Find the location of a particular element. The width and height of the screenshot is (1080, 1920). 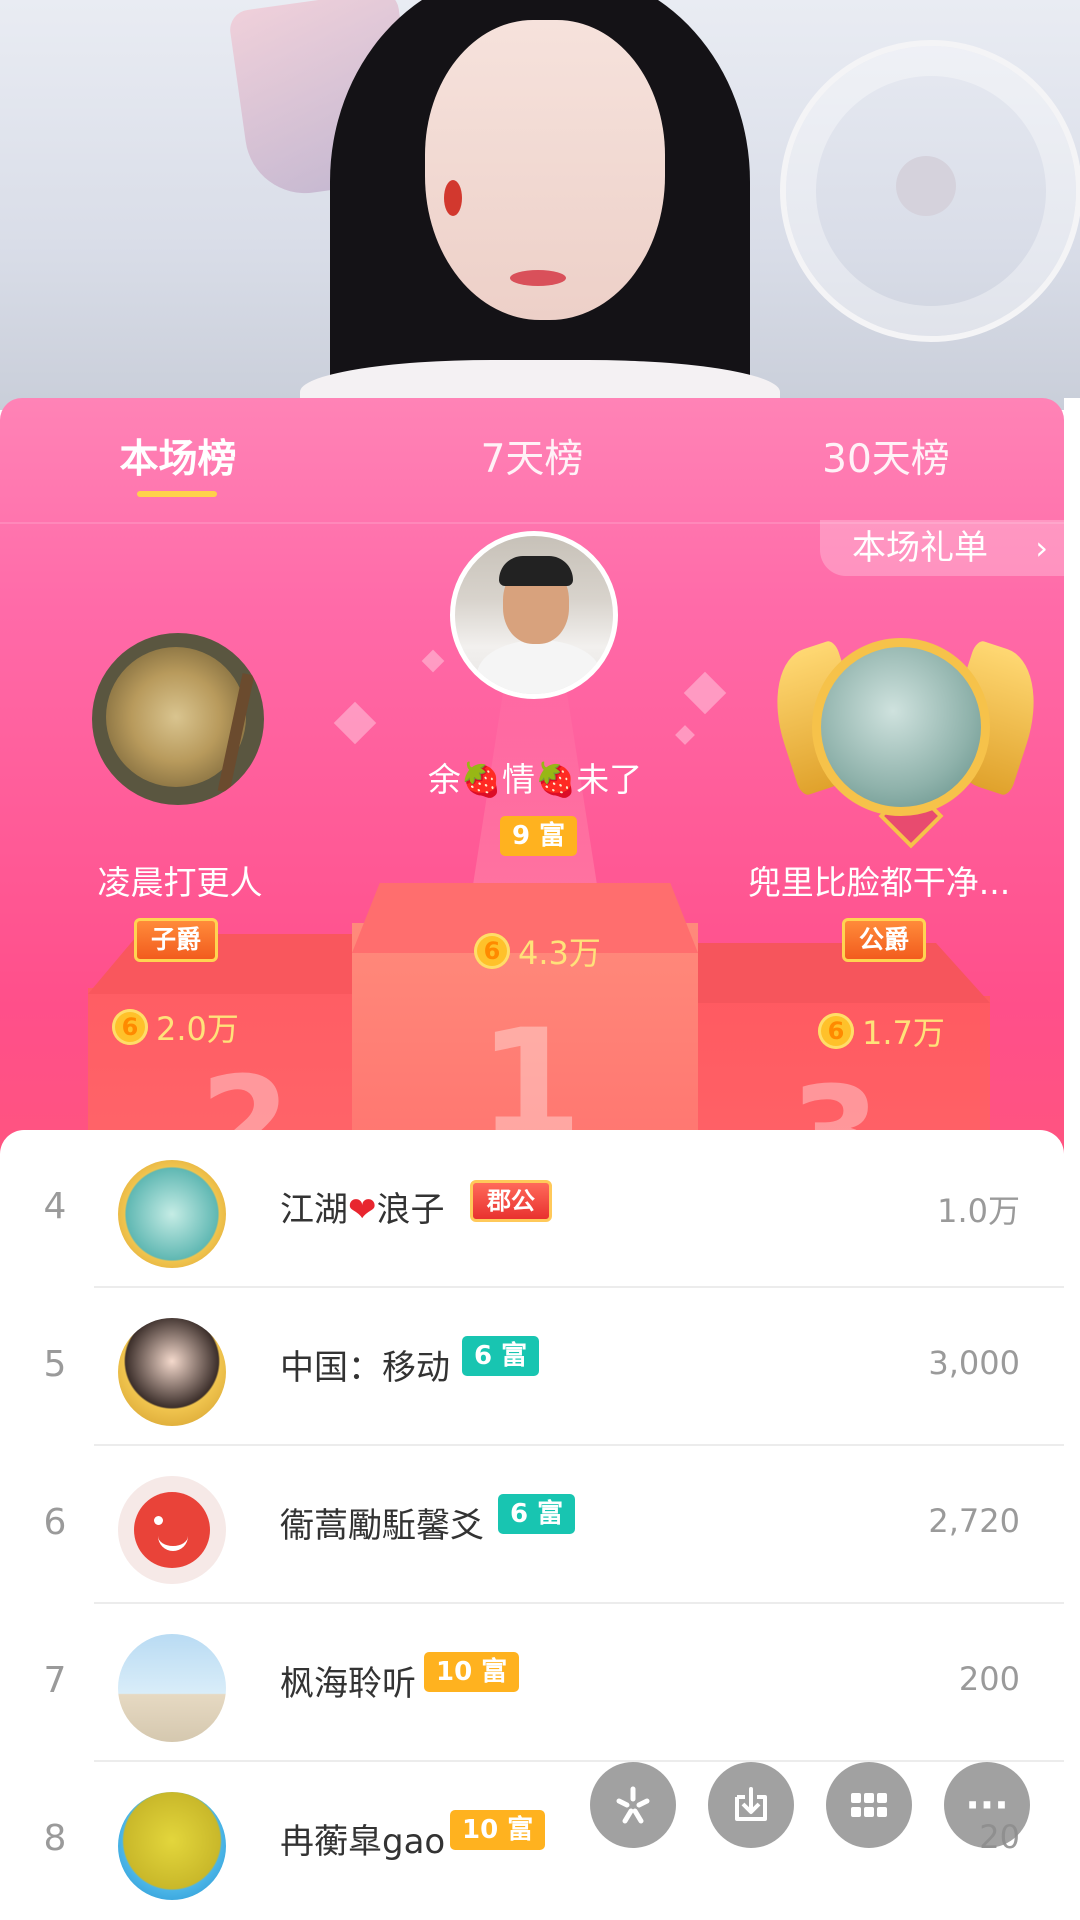

smiley-icon is located at coordinates (172, 1530).